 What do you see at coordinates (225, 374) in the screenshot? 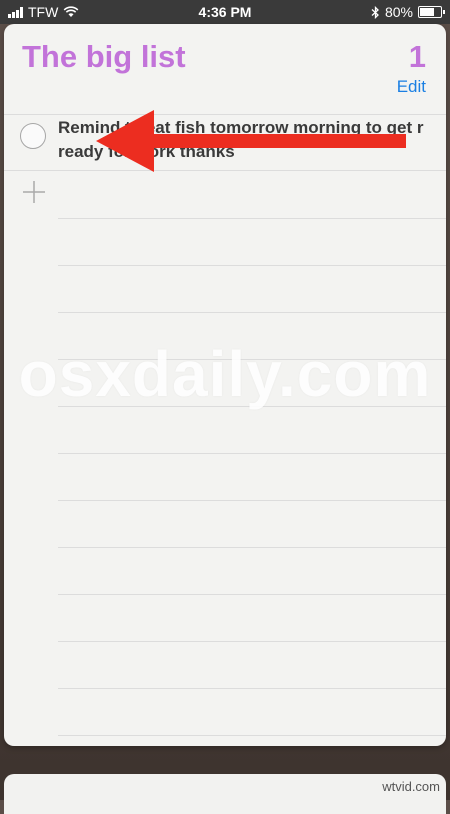
I see `watermark-text: osxdaily.com` at bounding box center [225, 374].